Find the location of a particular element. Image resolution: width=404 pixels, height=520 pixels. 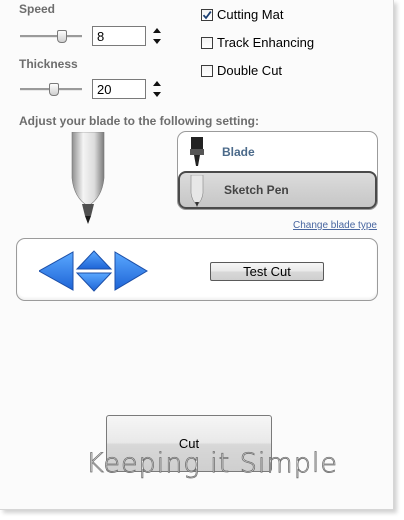

sketch-pen-illustration-icon is located at coordinates (88, 178).